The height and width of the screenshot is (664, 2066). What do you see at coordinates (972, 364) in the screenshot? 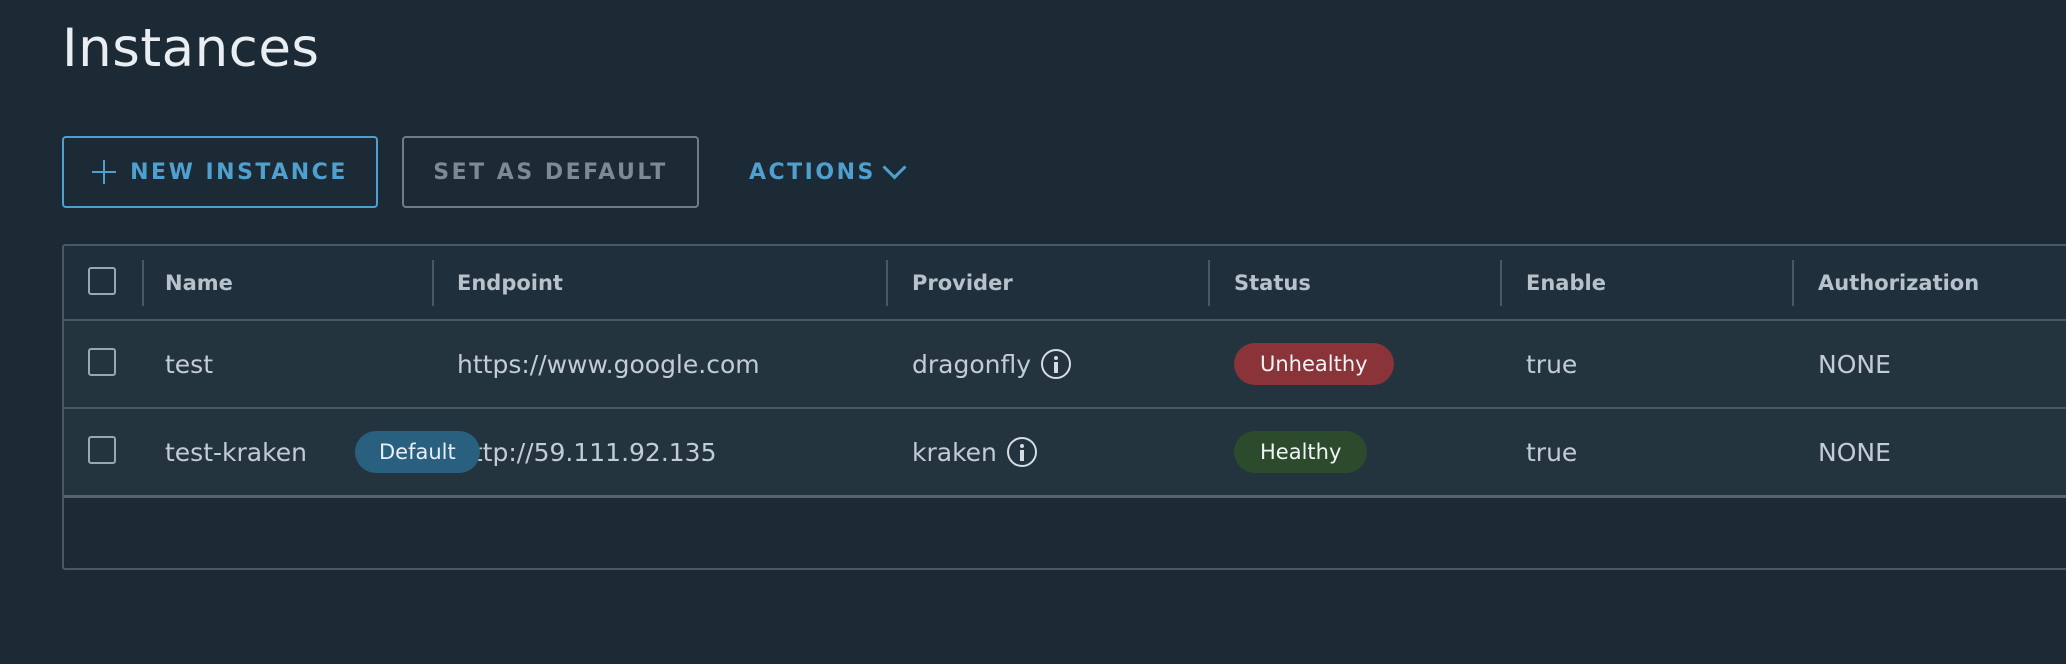
I see `provider-name: dragonfly` at bounding box center [972, 364].